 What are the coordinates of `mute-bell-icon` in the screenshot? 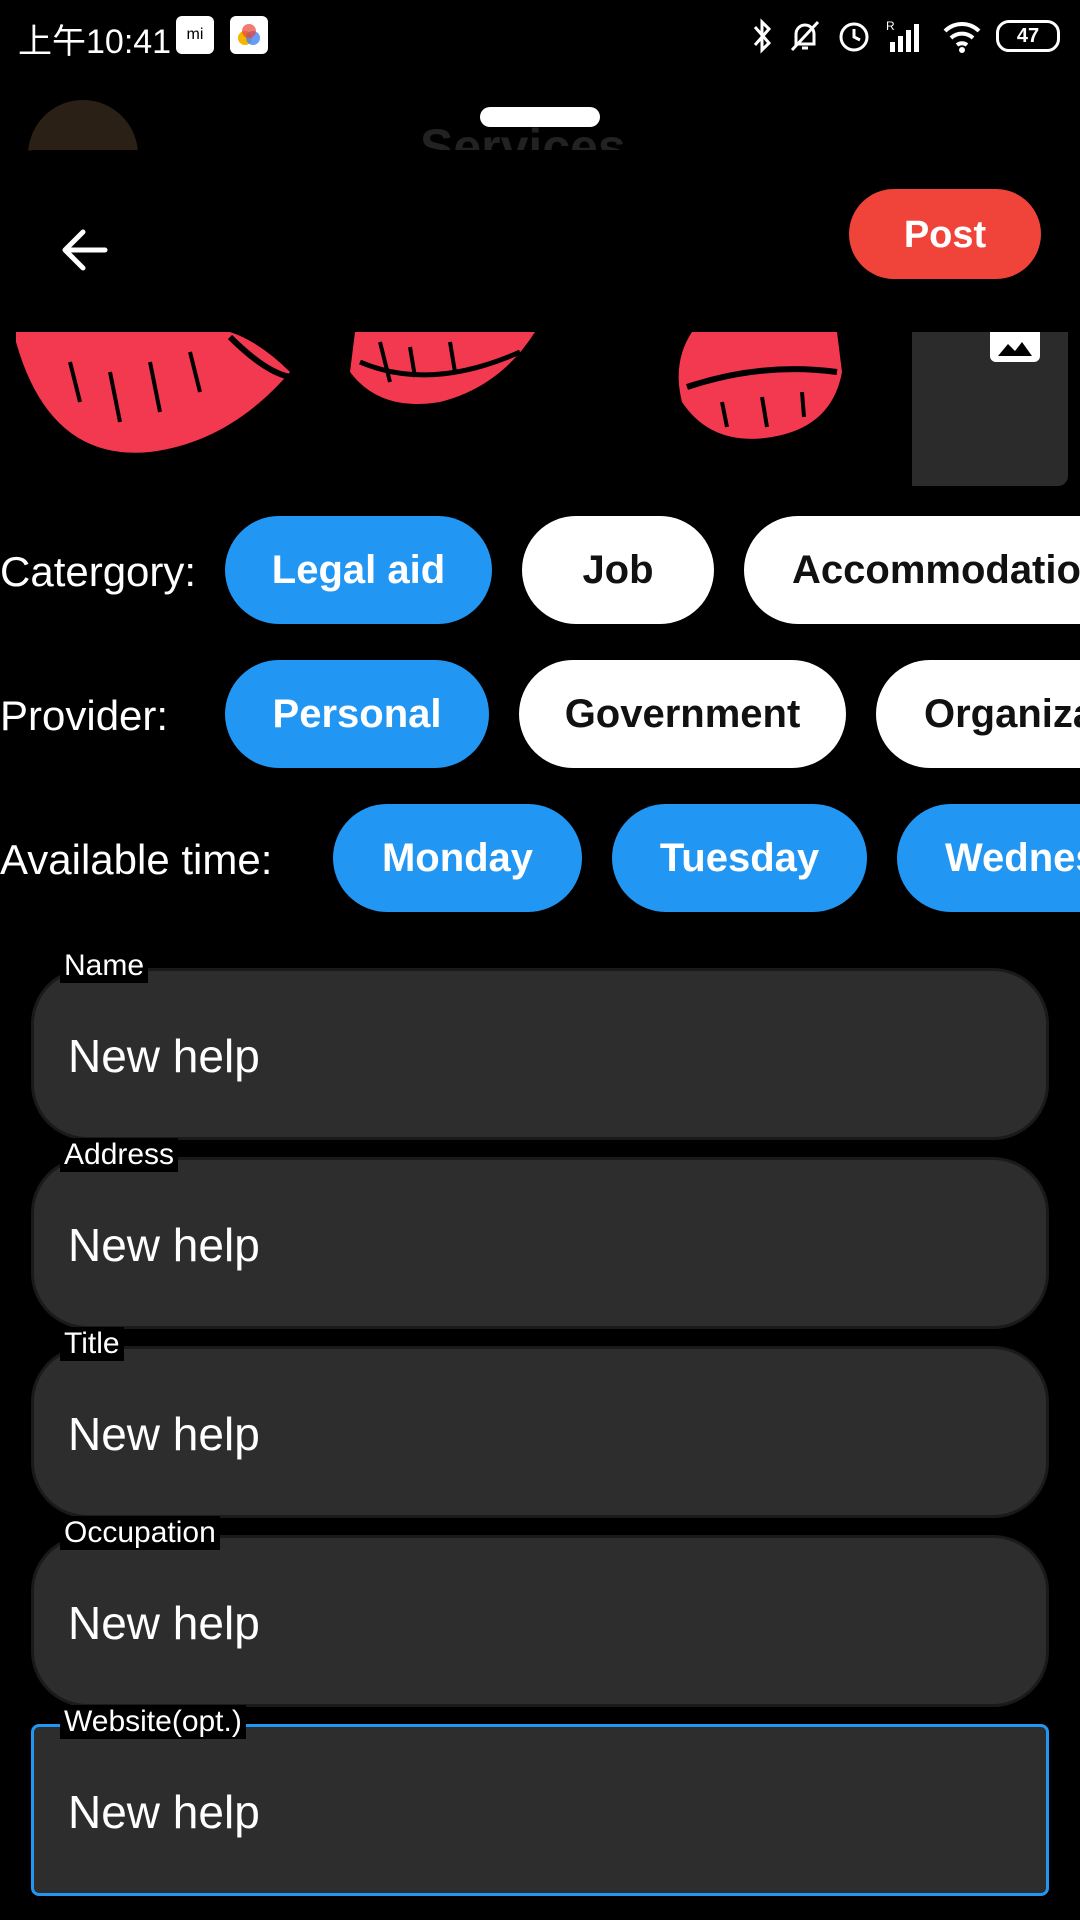 It's located at (805, 36).